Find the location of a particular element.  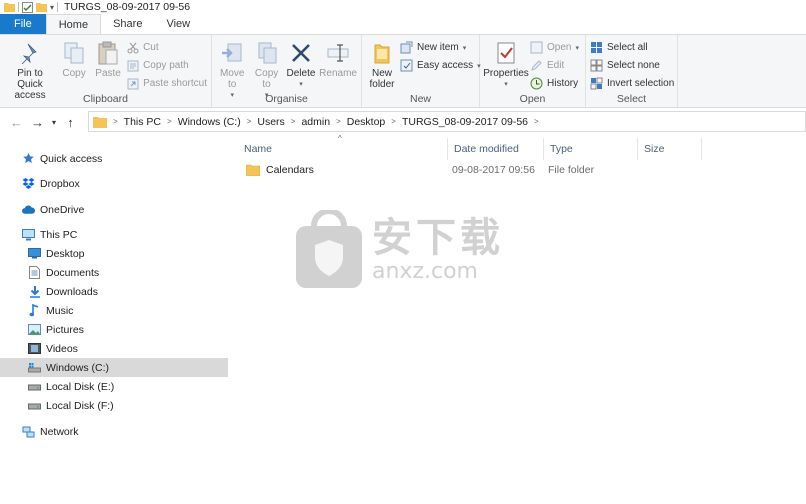

forward-arrow-icon: → is located at coordinates (37, 122).